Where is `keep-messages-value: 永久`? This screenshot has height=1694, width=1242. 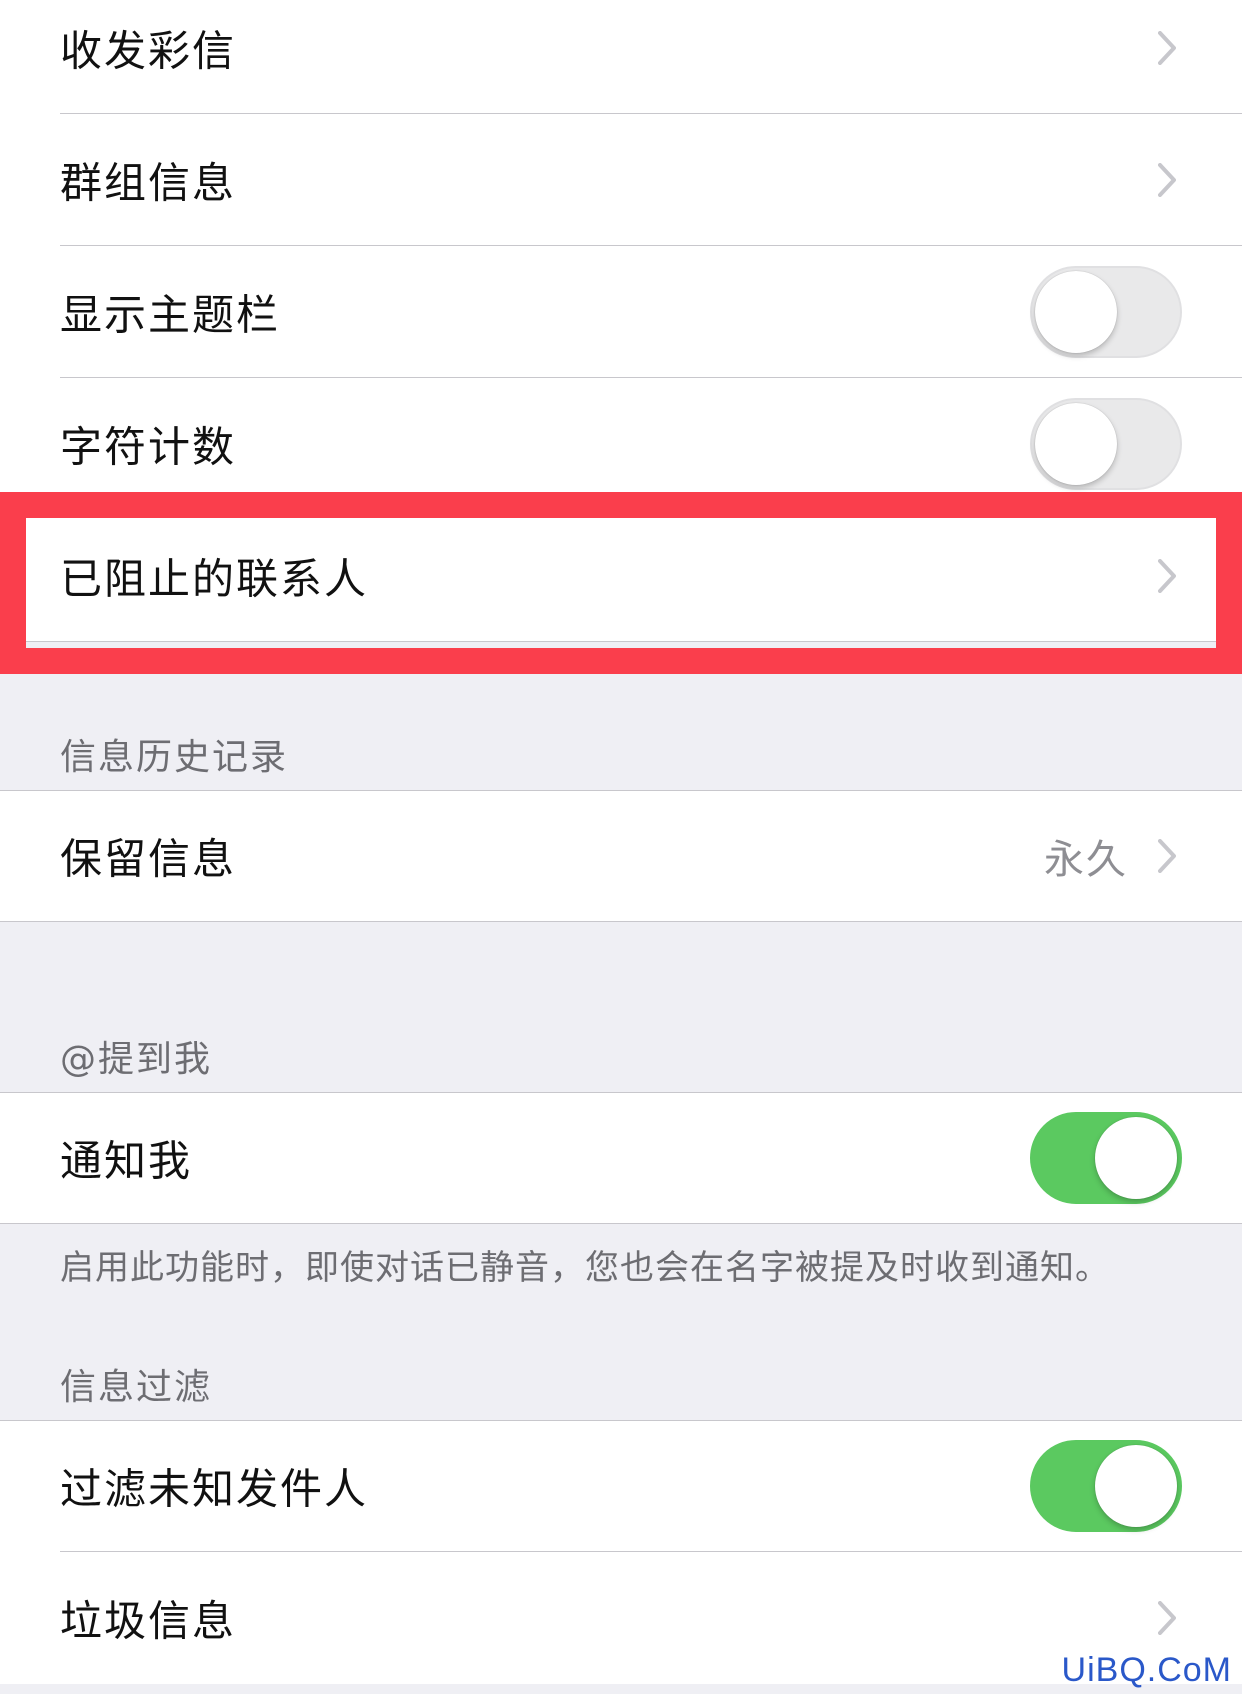
keep-messages-value: 永久 is located at coordinates (1086, 860).